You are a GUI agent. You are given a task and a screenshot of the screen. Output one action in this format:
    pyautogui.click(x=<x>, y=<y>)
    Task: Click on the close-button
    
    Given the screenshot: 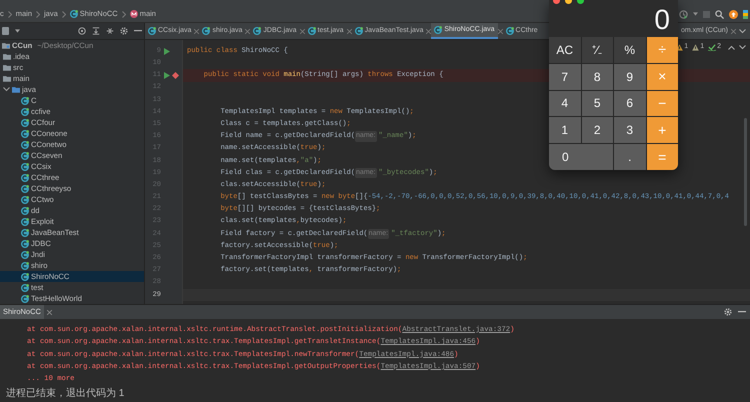 What is the action you would take?
    pyautogui.click(x=556, y=2)
    